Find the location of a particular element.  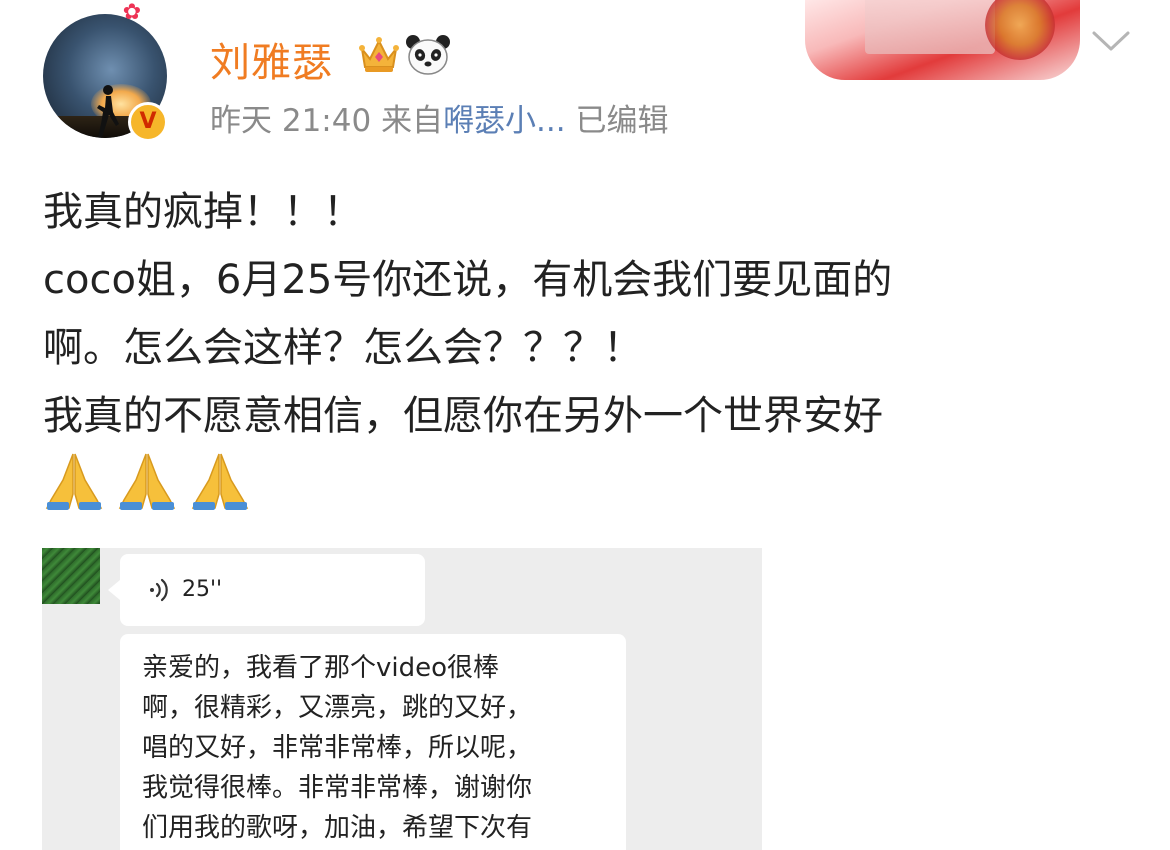

post-line: coco姐，6月25号你还说，有机会我们要见面的 is located at coordinates (468, 280).